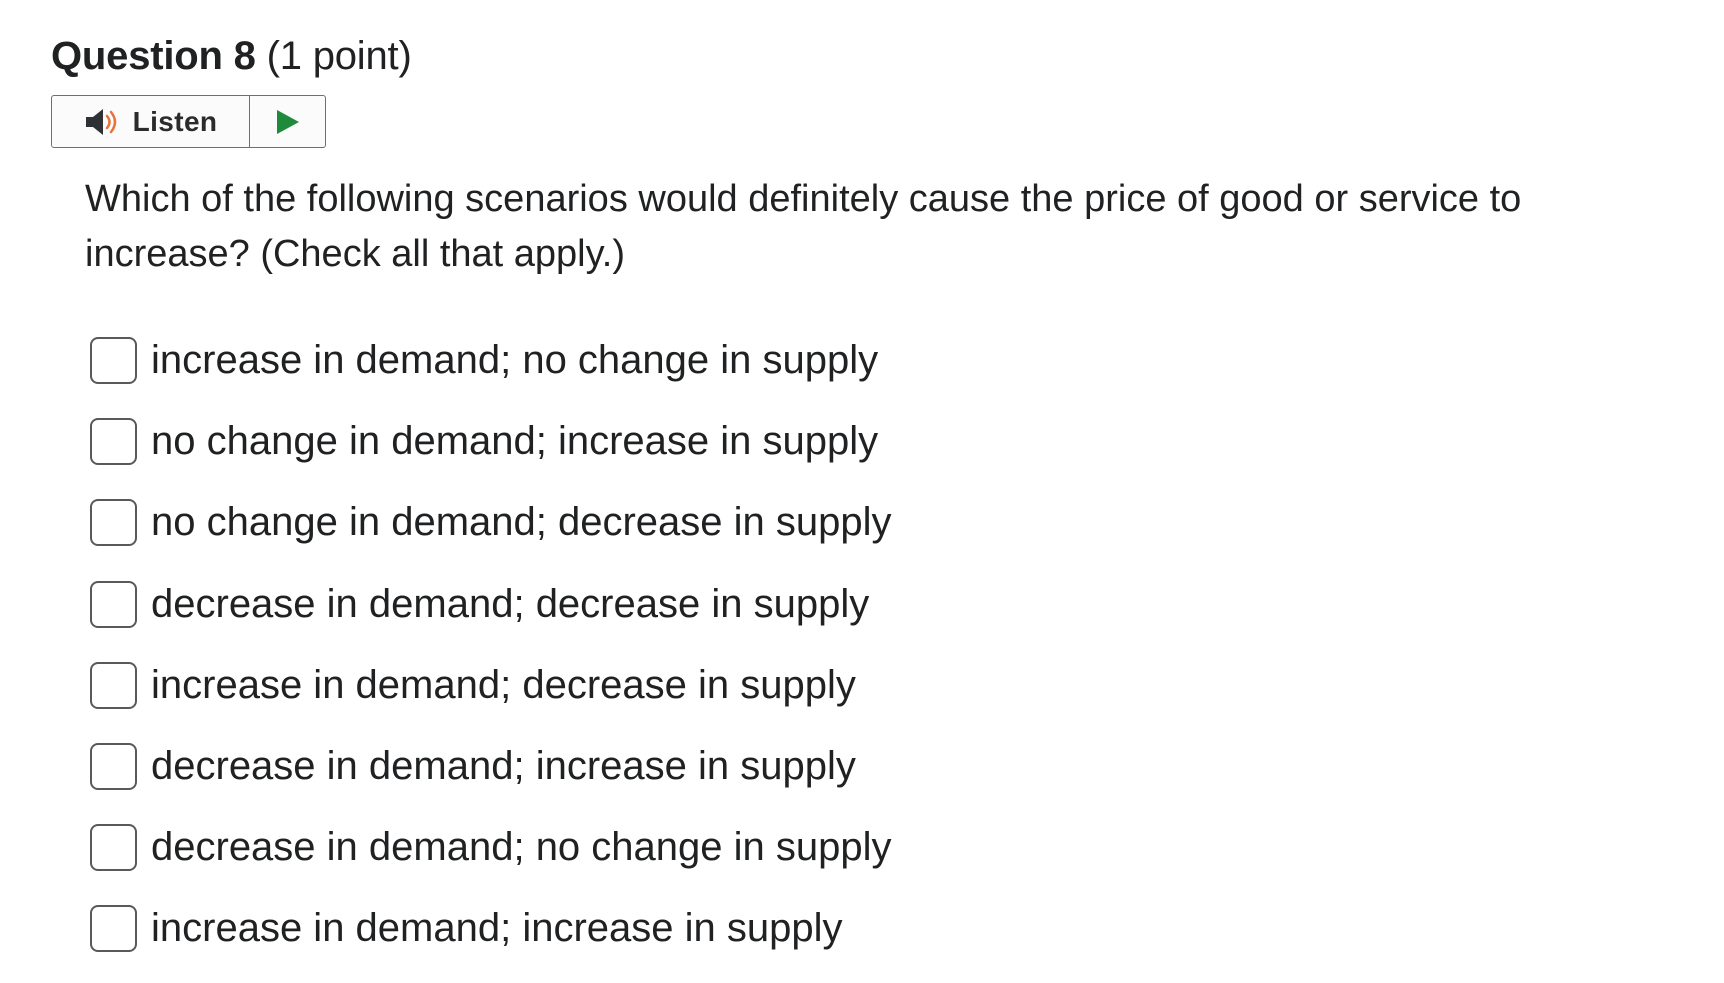 This screenshot has width=1724, height=983. I want to click on answer-label: increase in demand; no change in supply, so click(514, 360).